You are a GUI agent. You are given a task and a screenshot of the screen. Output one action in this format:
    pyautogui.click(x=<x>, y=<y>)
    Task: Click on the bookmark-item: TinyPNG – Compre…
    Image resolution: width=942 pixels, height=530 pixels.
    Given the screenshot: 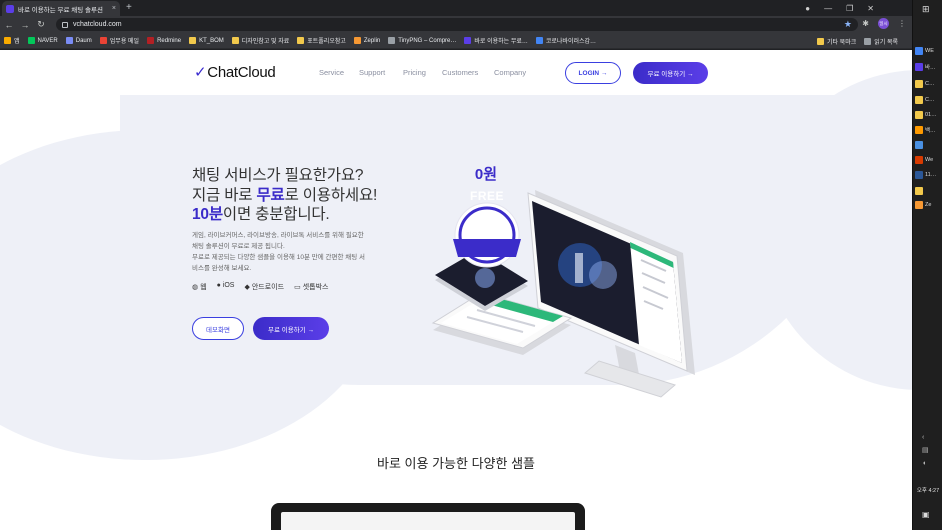 What is the action you would take?
    pyautogui.click(x=422, y=40)
    